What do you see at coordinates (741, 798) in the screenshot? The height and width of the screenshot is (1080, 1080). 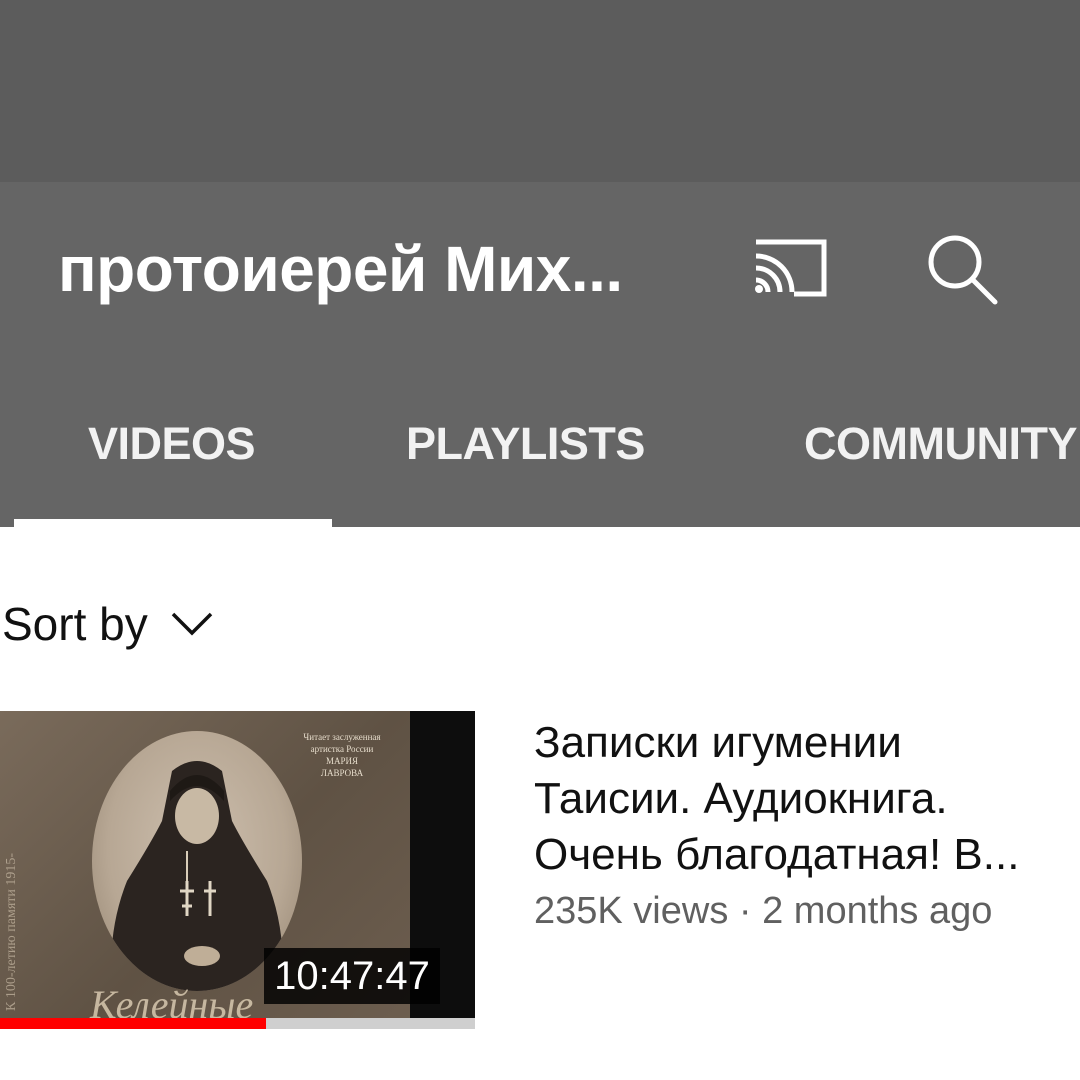 I see `video-title-line: Таисии. Аудиокнига.` at bounding box center [741, 798].